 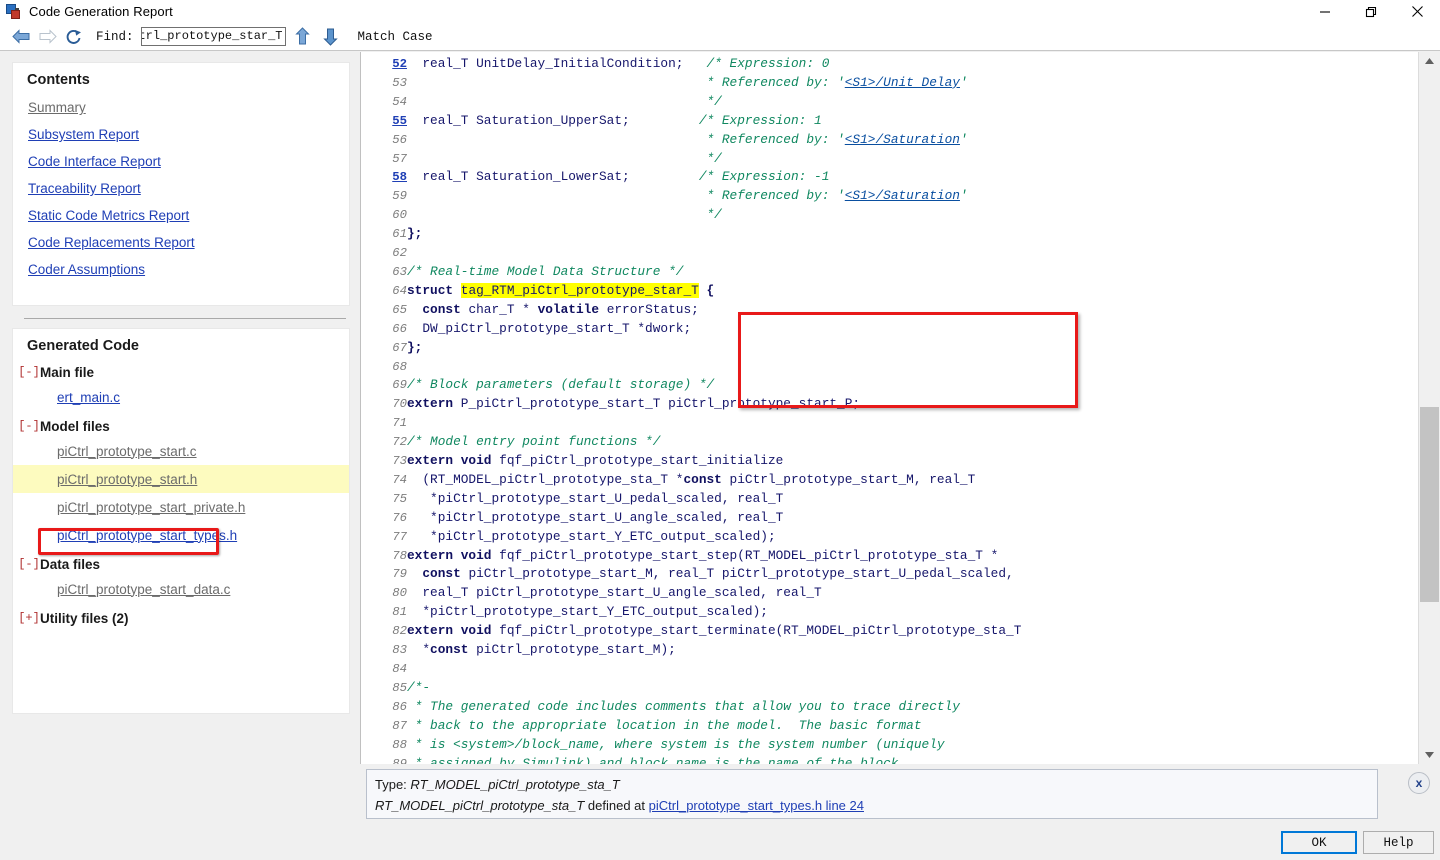 What do you see at coordinates (73, 37) in the screenshot?
I see `refresh-icon` at bounding box center [73, 37].